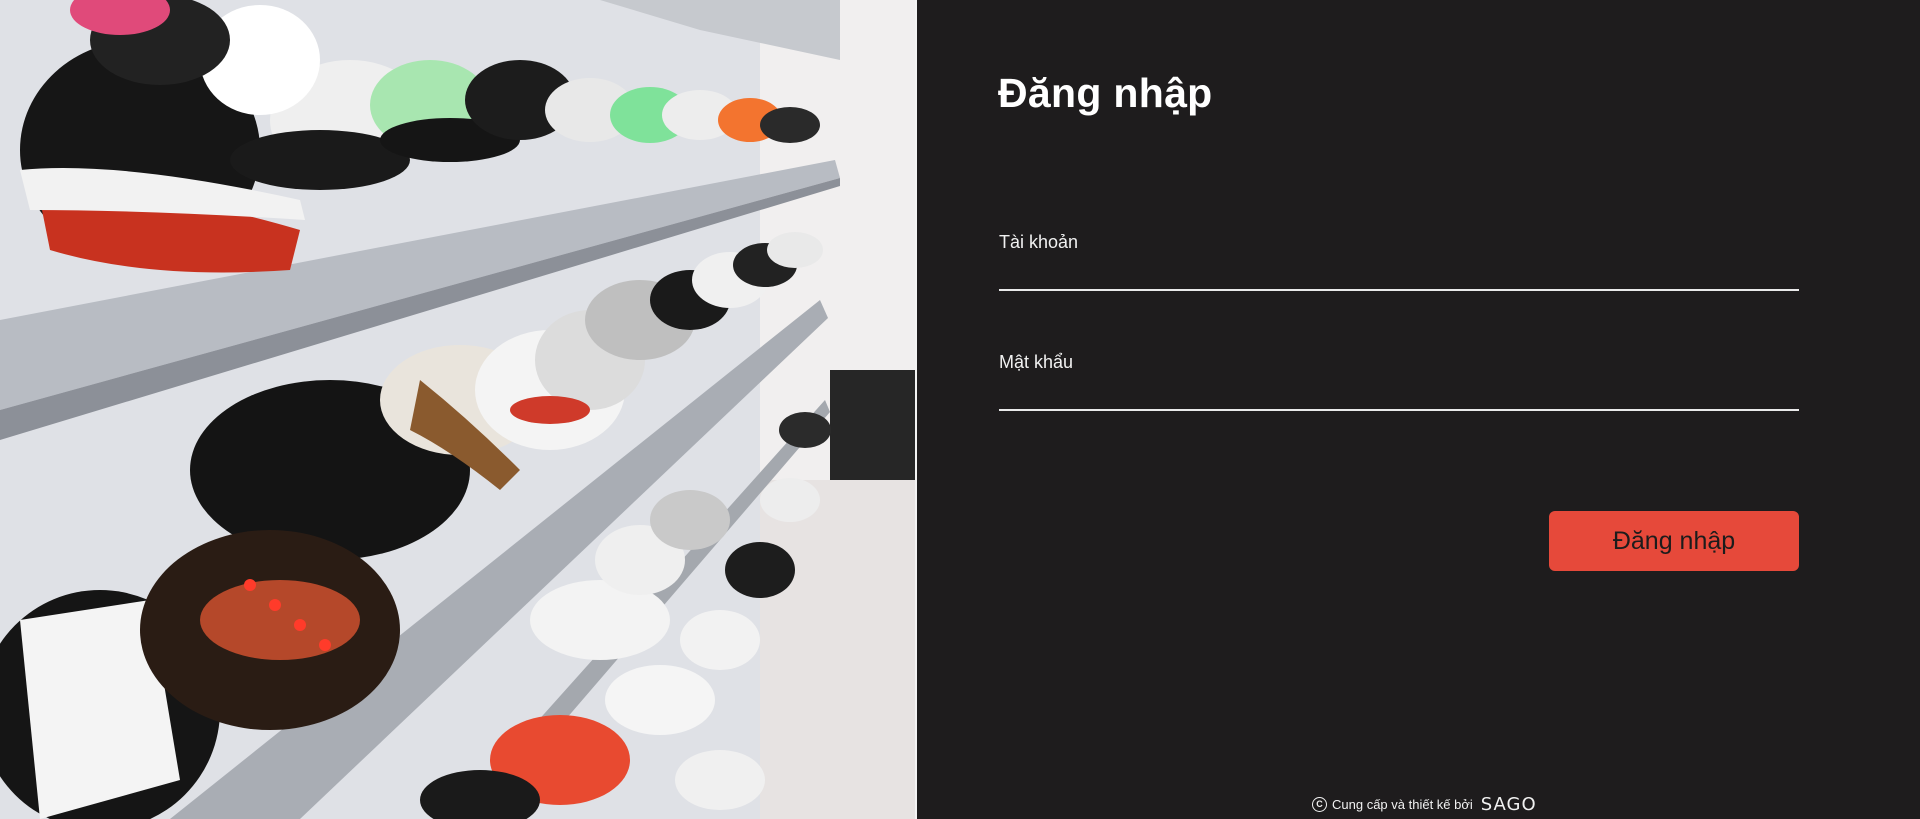 The image size is (1920, 819). What do you see at coordinates (1399, 274) in the screenshot?
I see `username-input` at bounding box center [1399, 274].